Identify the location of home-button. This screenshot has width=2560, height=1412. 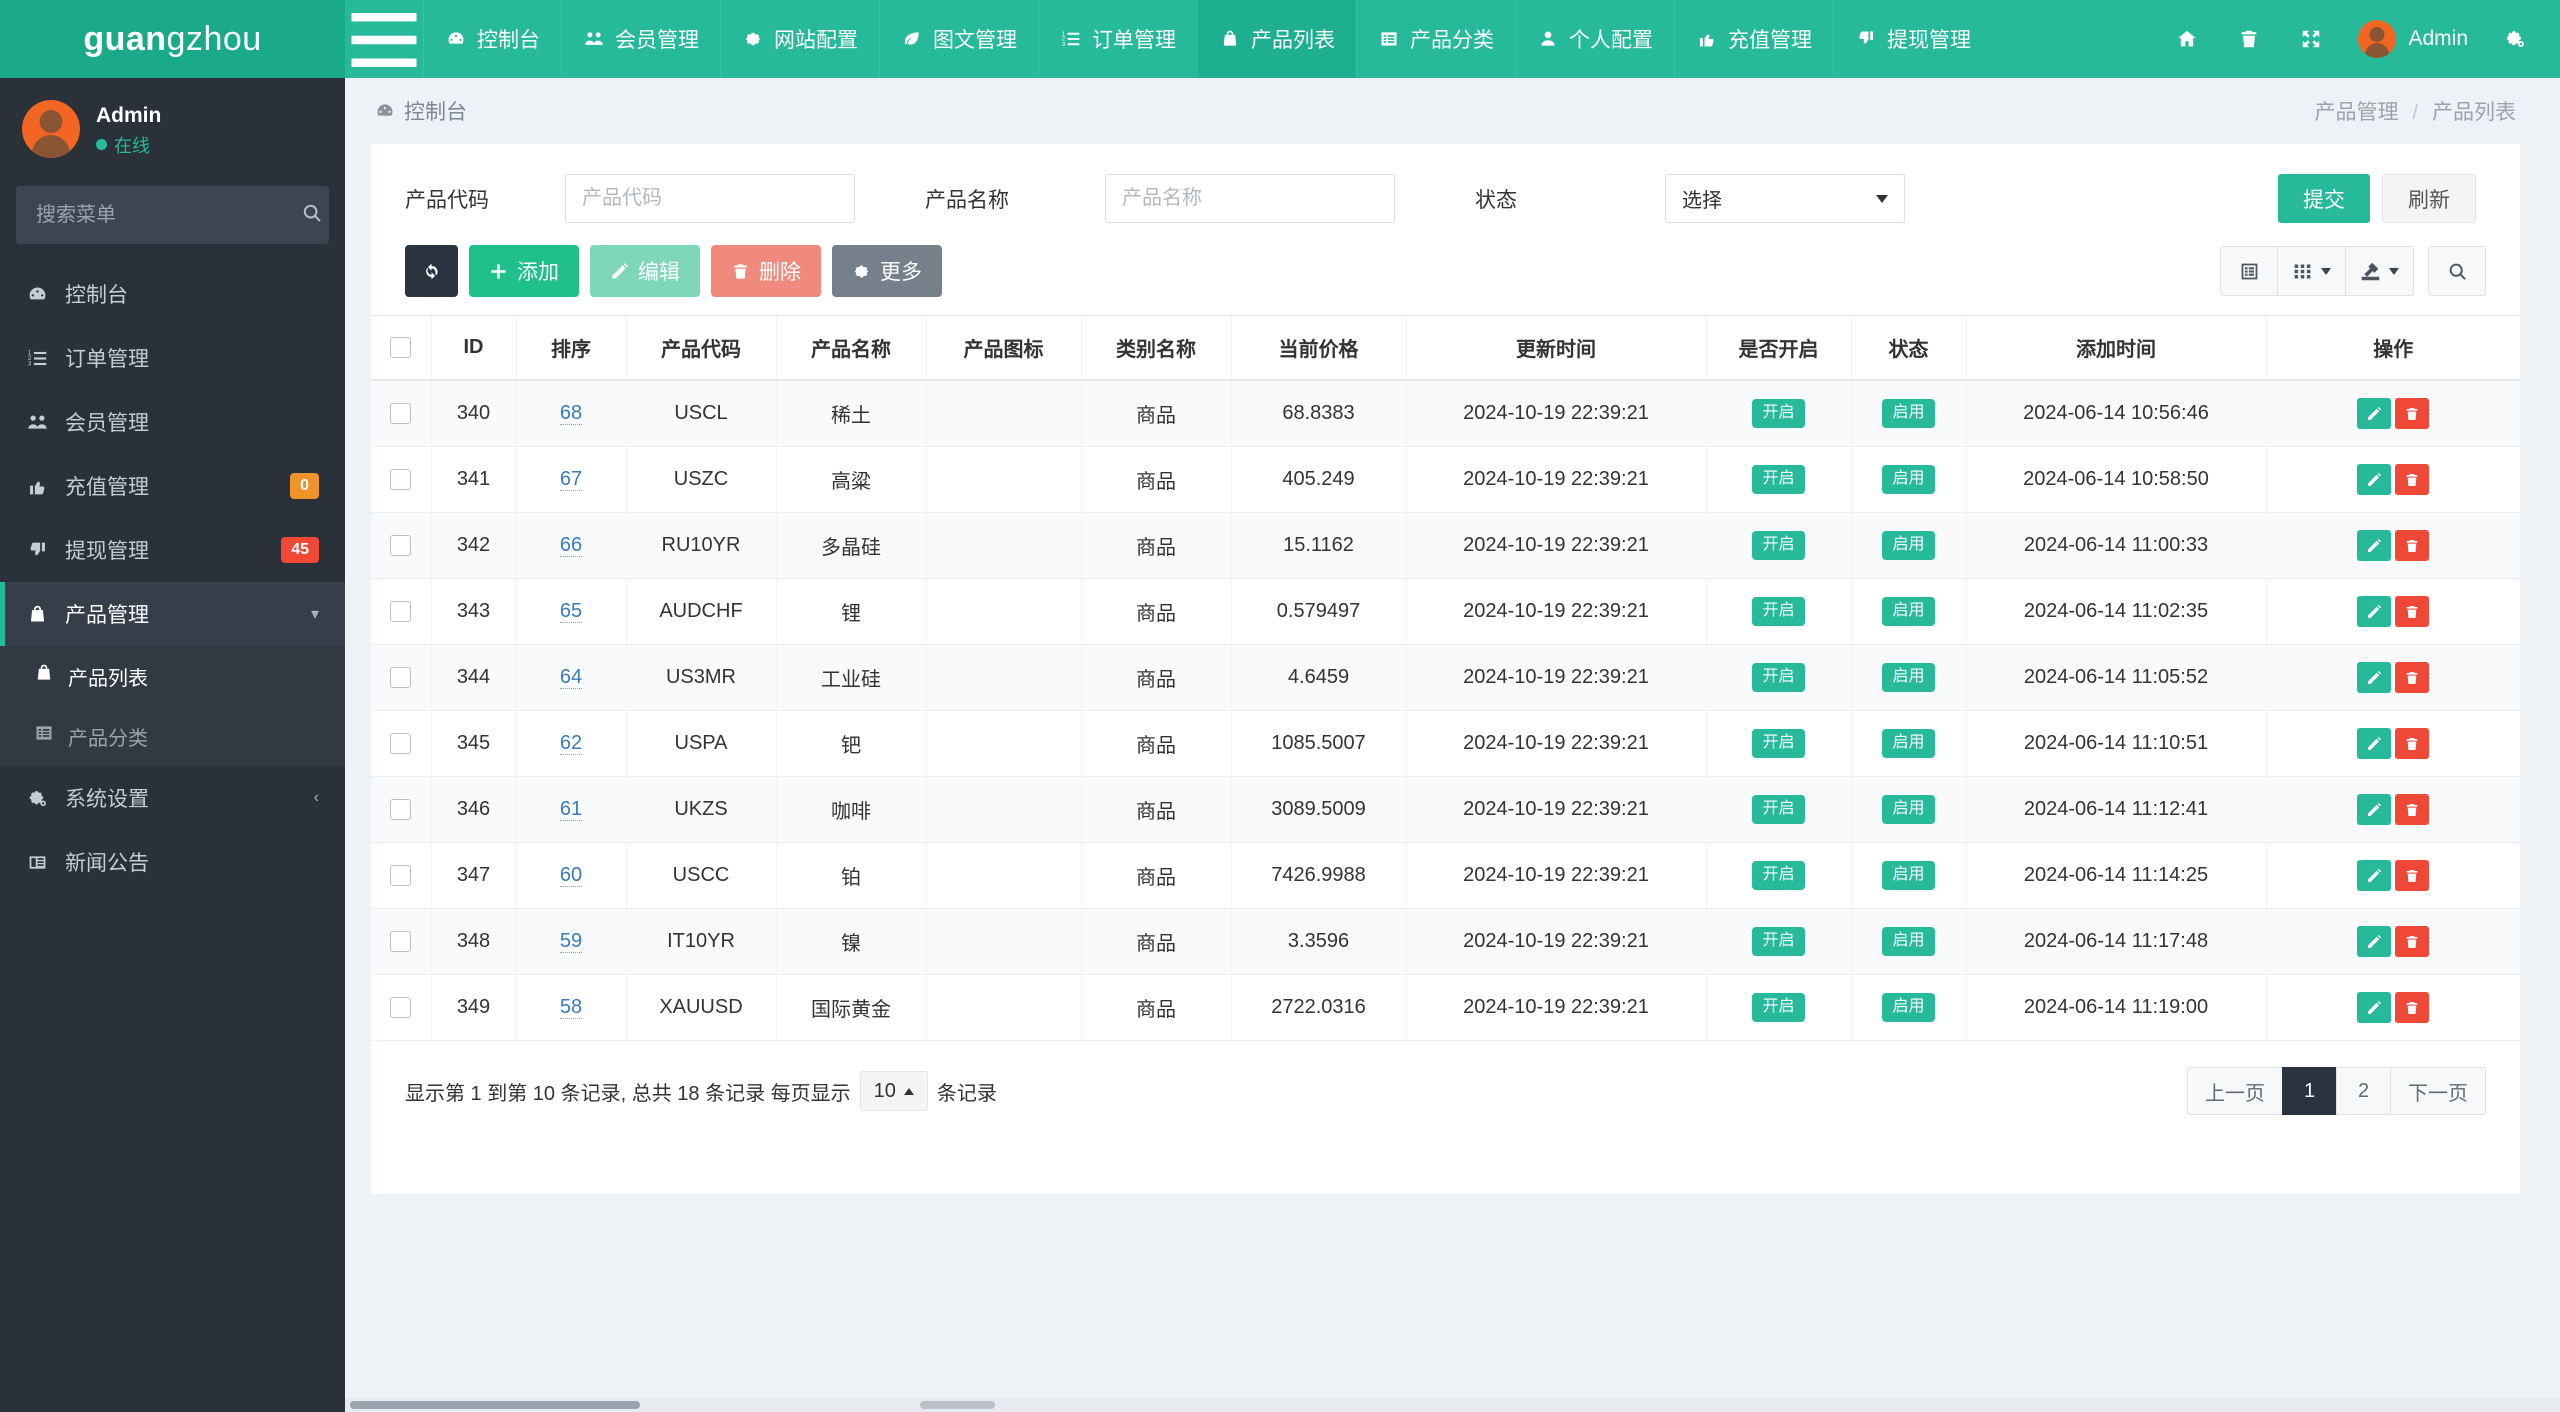
(2187, 39).